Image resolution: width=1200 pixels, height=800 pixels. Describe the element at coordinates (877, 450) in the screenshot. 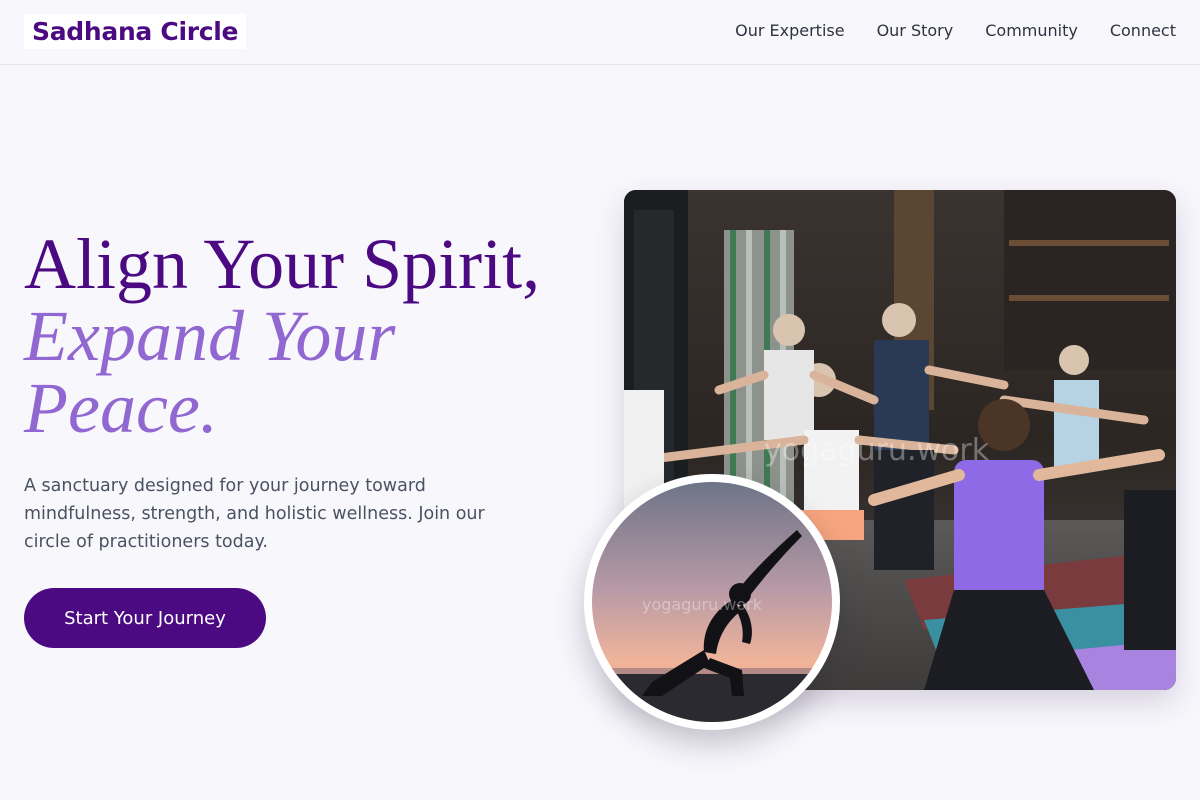

I see `main-photo-watermark: yogaguru.work` at that location.